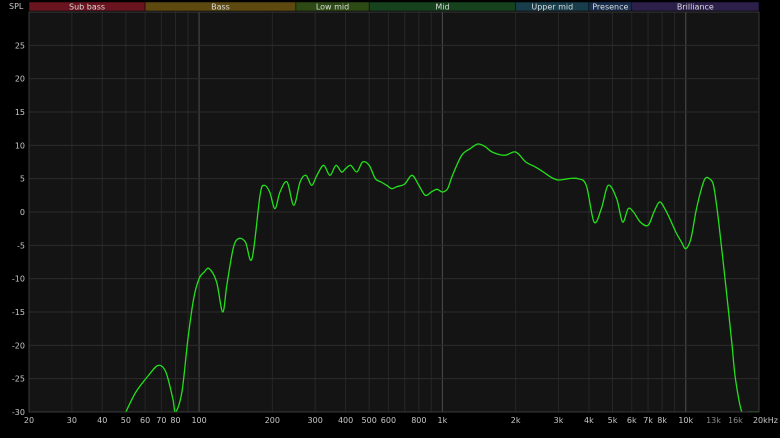  I want to click on x-tick-label: 6k, so click(632, 420).